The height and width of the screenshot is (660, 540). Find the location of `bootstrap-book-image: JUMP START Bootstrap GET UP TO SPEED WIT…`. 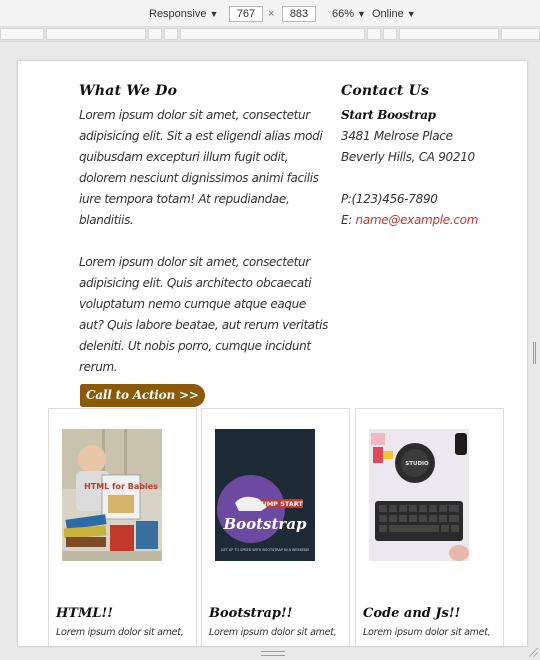

bootstrap-book-image: JUMP START Bootstrap GET UP TO SPEED WIT… is located at coordinates (265, 495).